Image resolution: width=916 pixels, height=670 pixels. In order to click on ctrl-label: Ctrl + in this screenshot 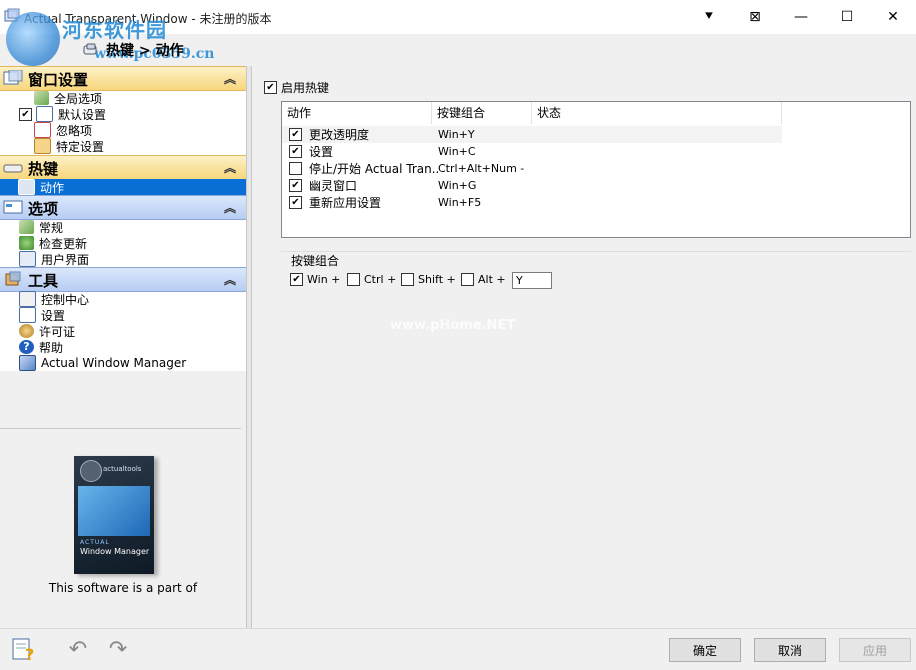, I will do `click(380, 279)`.